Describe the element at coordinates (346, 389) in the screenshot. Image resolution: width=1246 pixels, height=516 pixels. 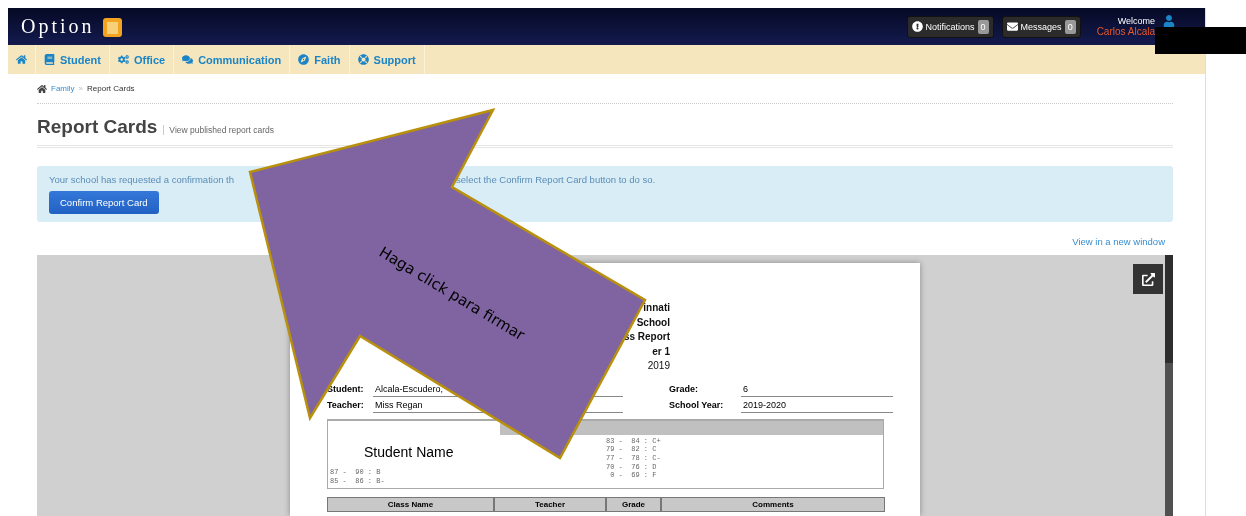
I see `field-label: Student:` at that location.